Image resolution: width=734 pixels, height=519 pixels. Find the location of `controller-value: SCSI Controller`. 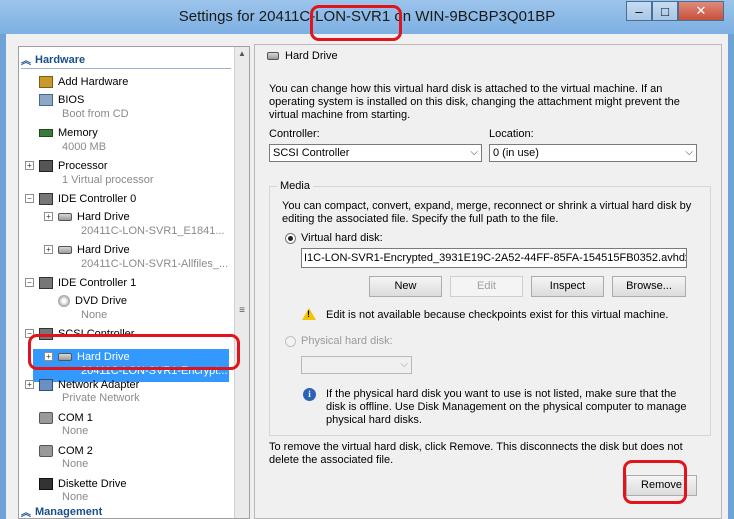

controller-value: SCSI Controller is located at coordinates (311, 153).